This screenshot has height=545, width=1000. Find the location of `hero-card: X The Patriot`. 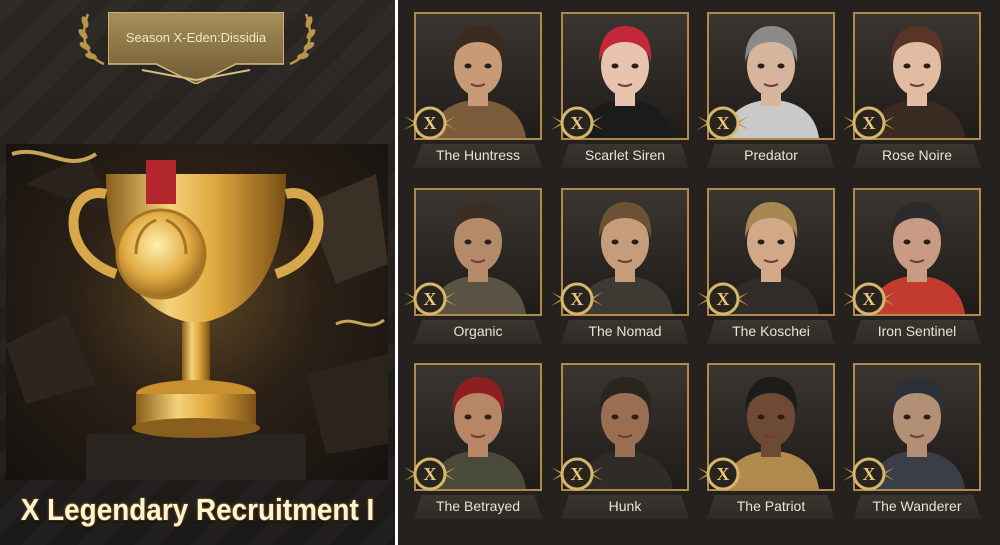

hero-card: X The Patriot is located at coordinates (766, 443).